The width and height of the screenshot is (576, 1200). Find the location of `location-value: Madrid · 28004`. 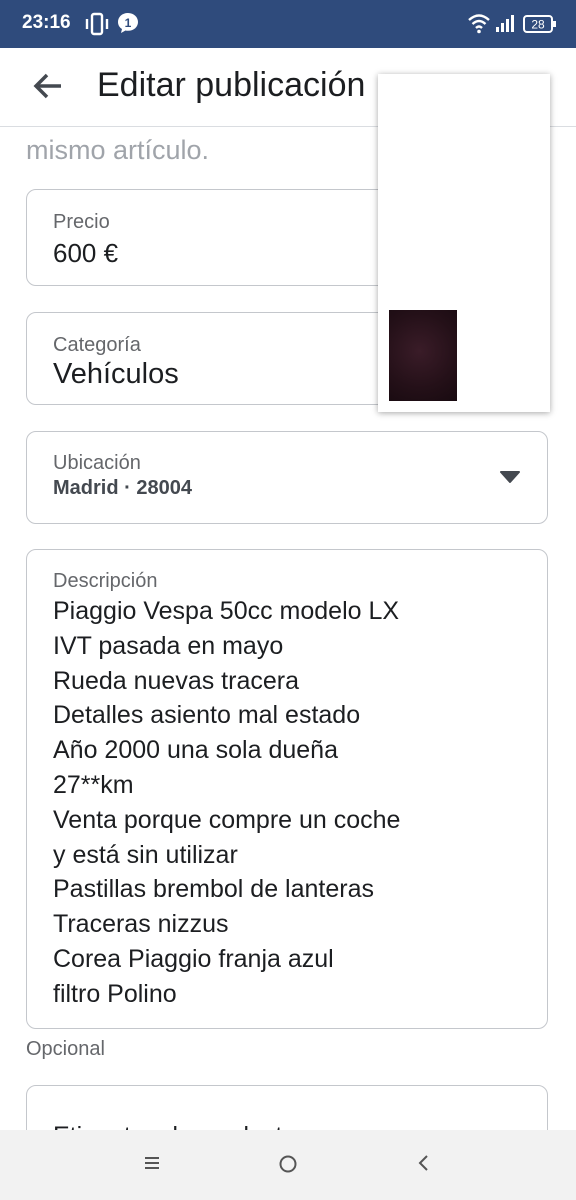

location-value: Madrid · 28004 is located at coordinates (122, 488).